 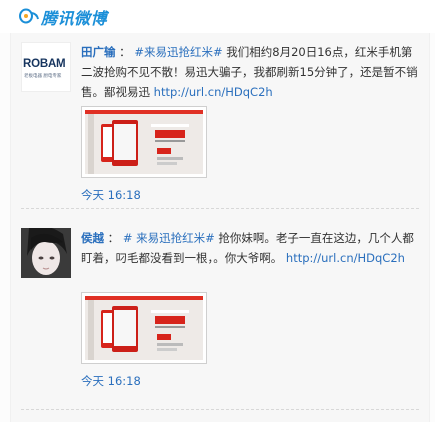 I want to click on tencent-weibo-logo: 腾讯微博, so click(x=63, y=17).